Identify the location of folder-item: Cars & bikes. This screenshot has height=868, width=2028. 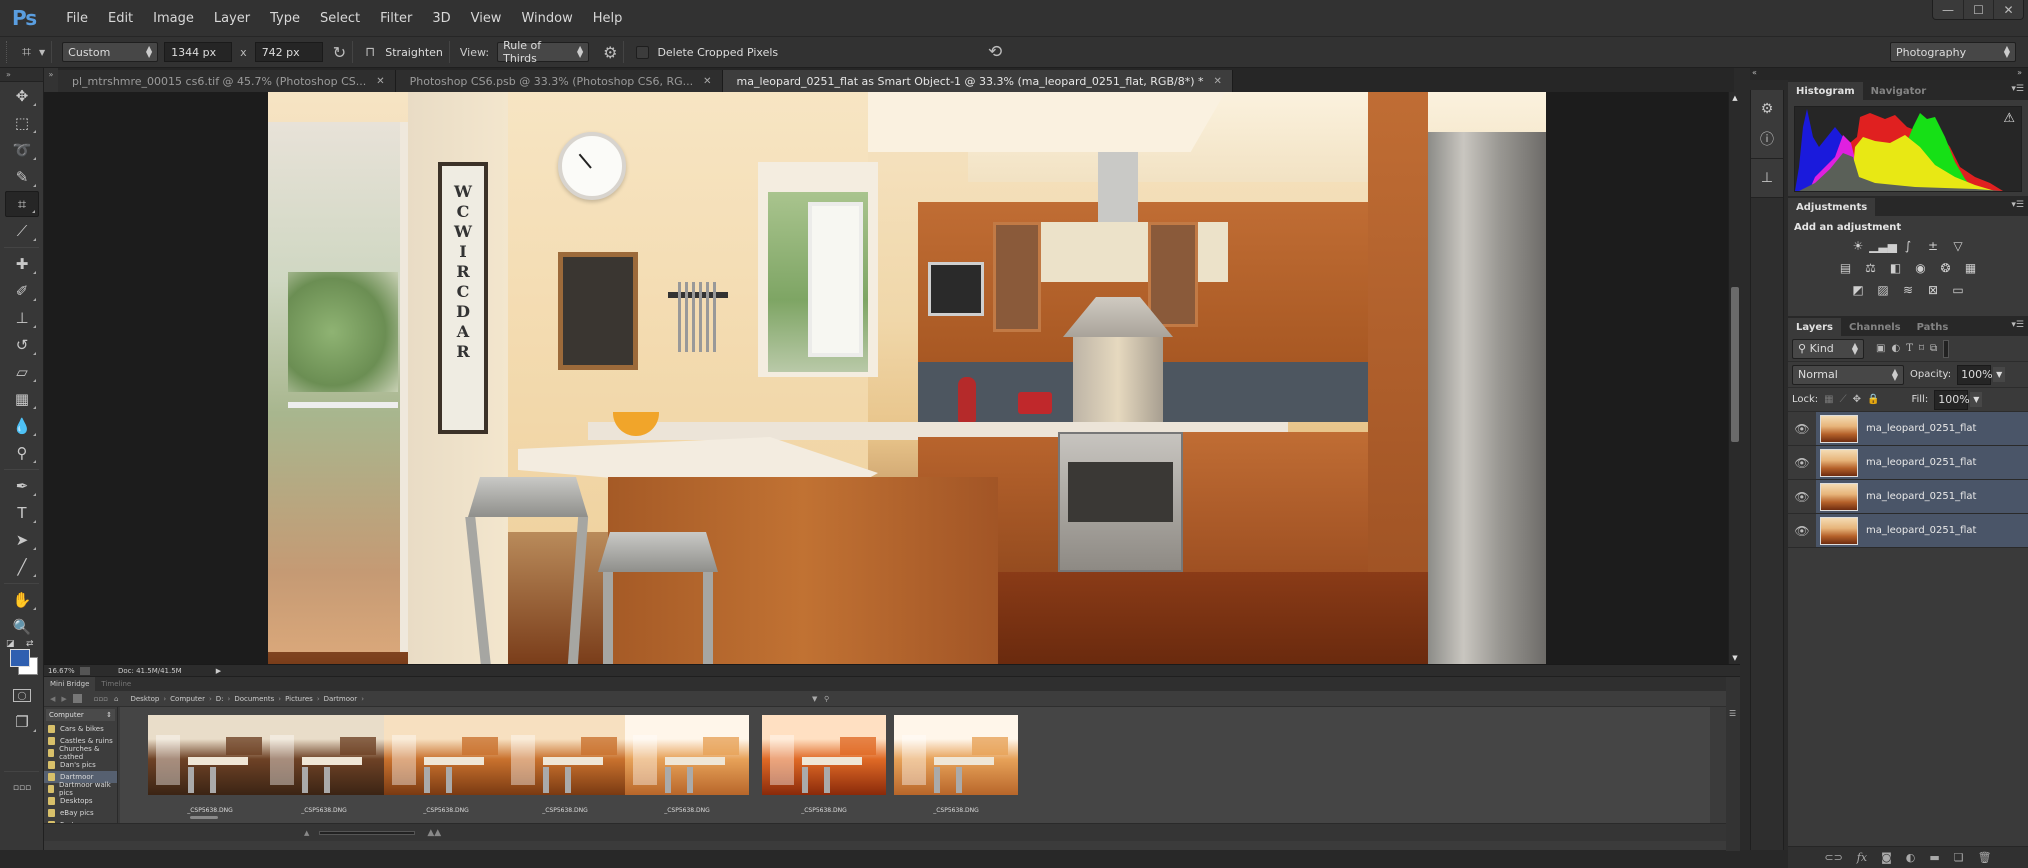
(80, 729).